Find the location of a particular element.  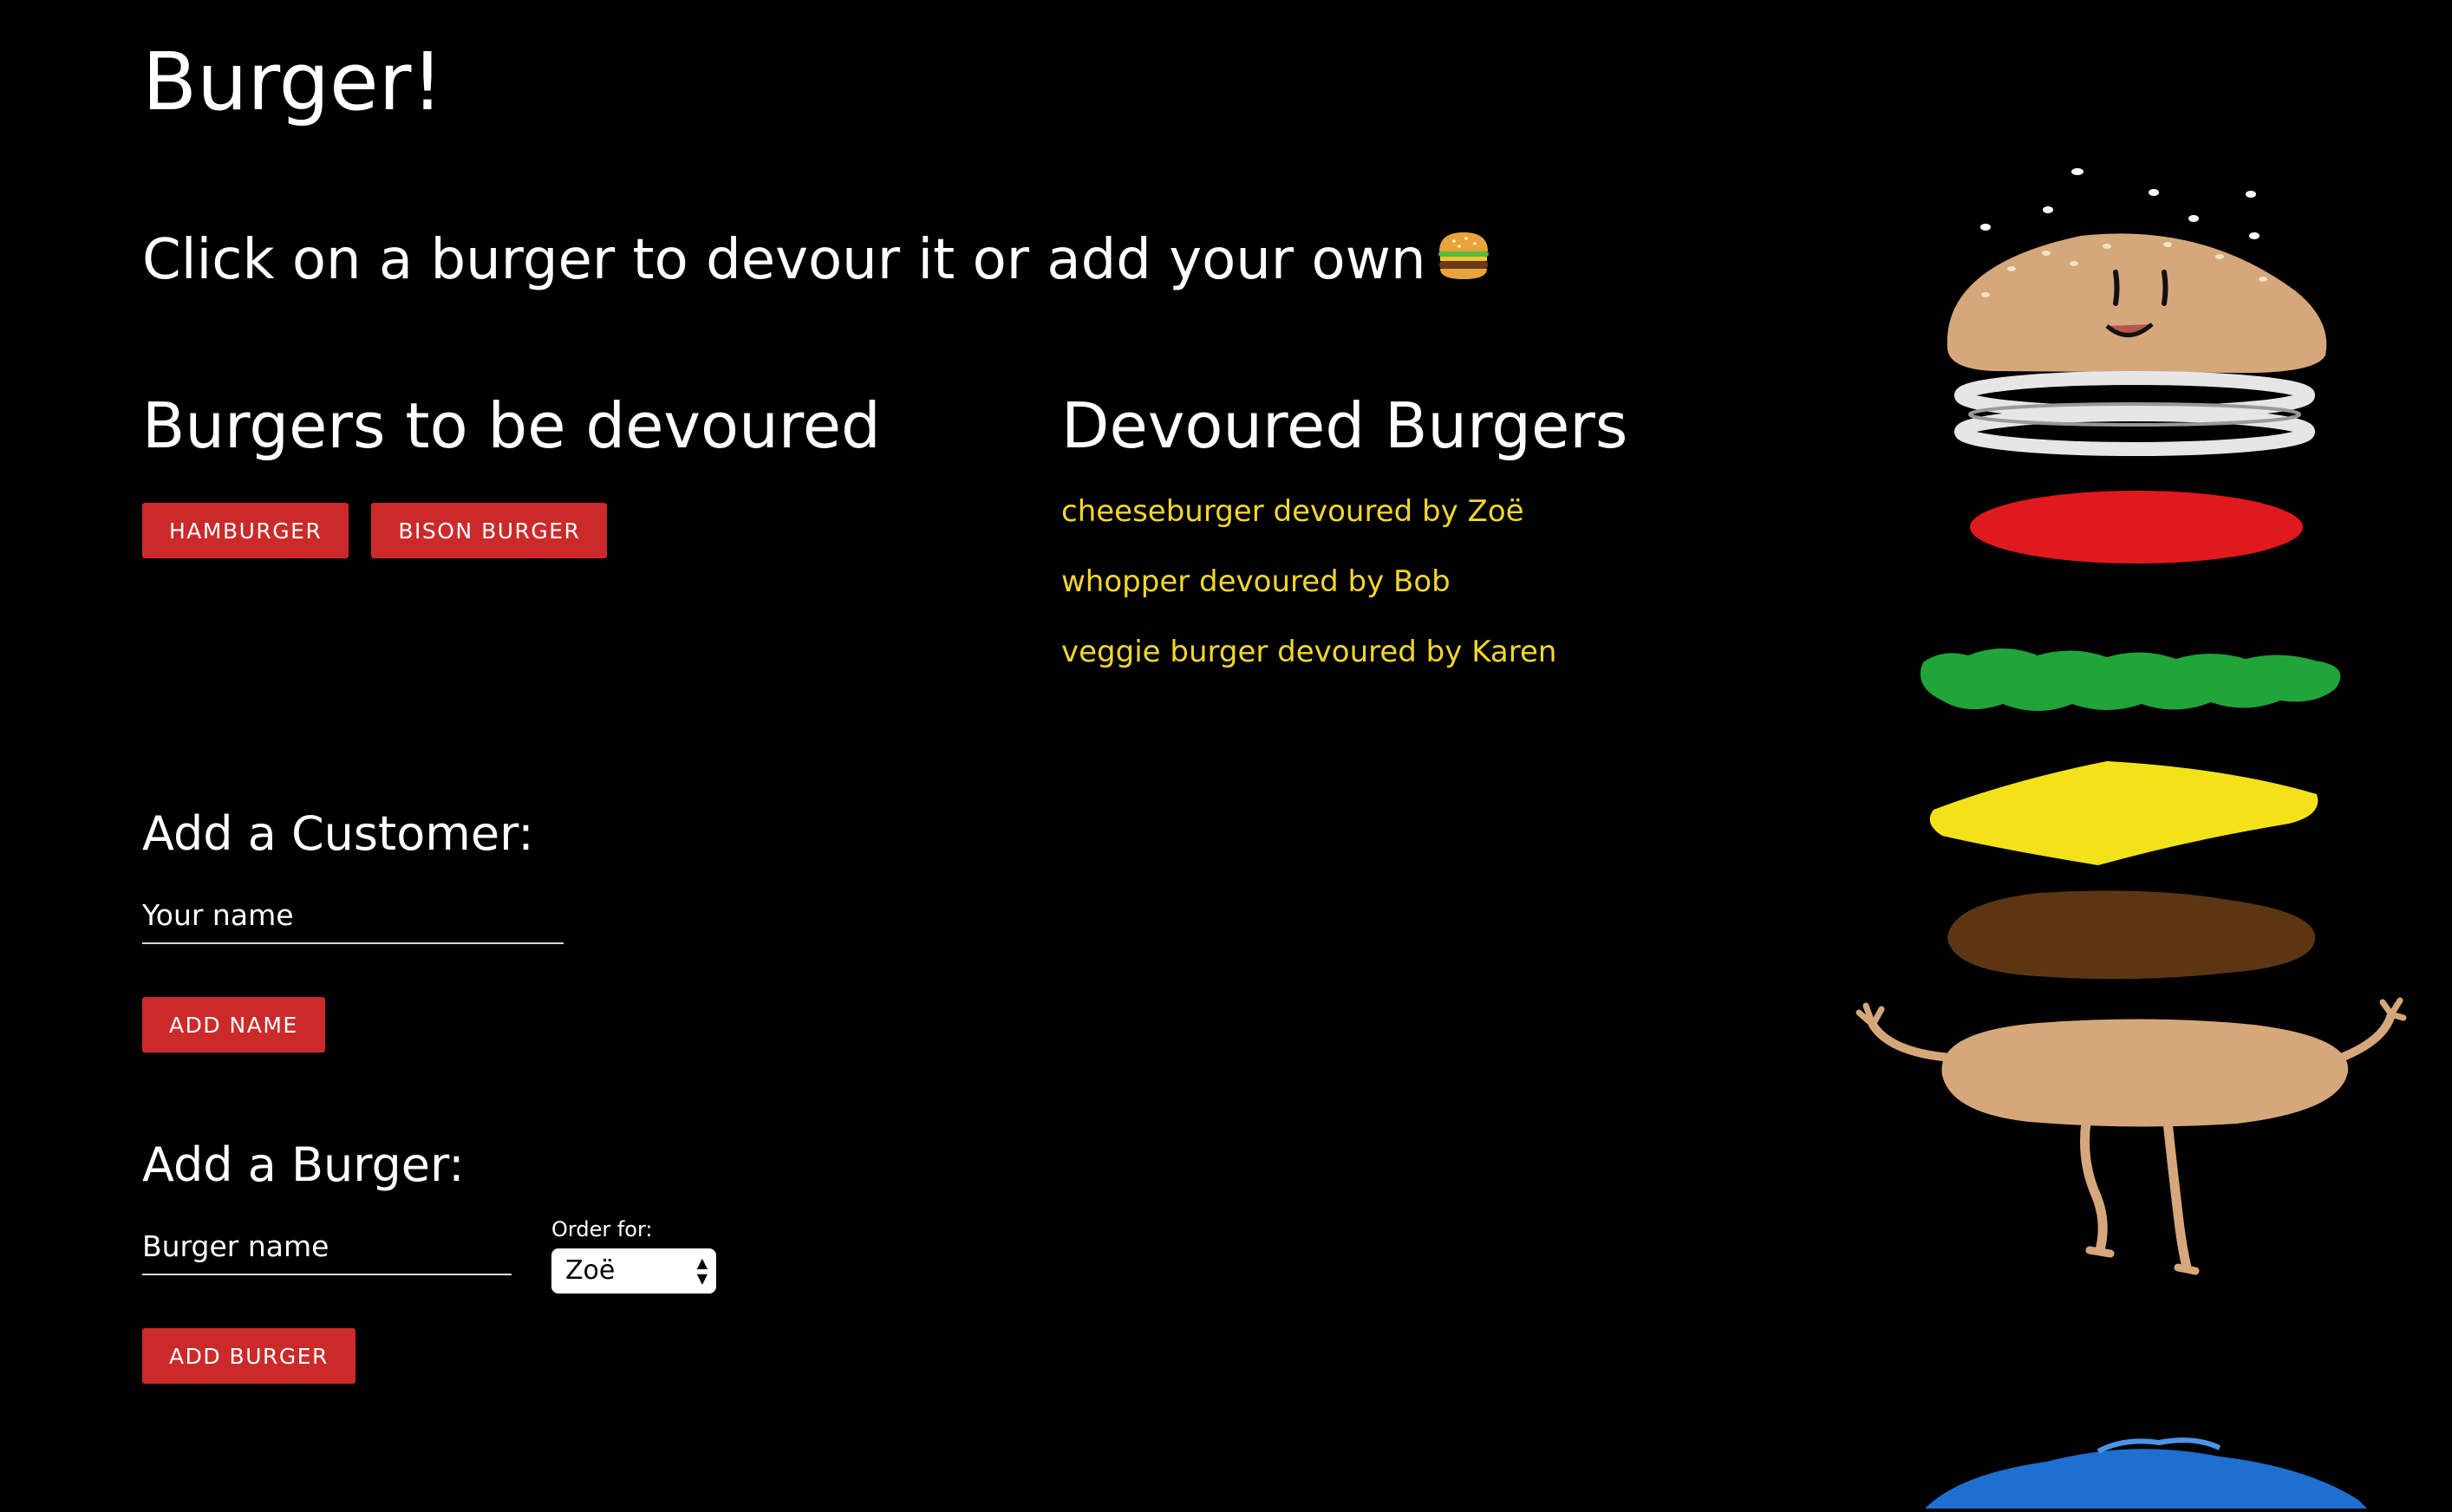

page-title: Burger! is located at coordinates (293, 82).